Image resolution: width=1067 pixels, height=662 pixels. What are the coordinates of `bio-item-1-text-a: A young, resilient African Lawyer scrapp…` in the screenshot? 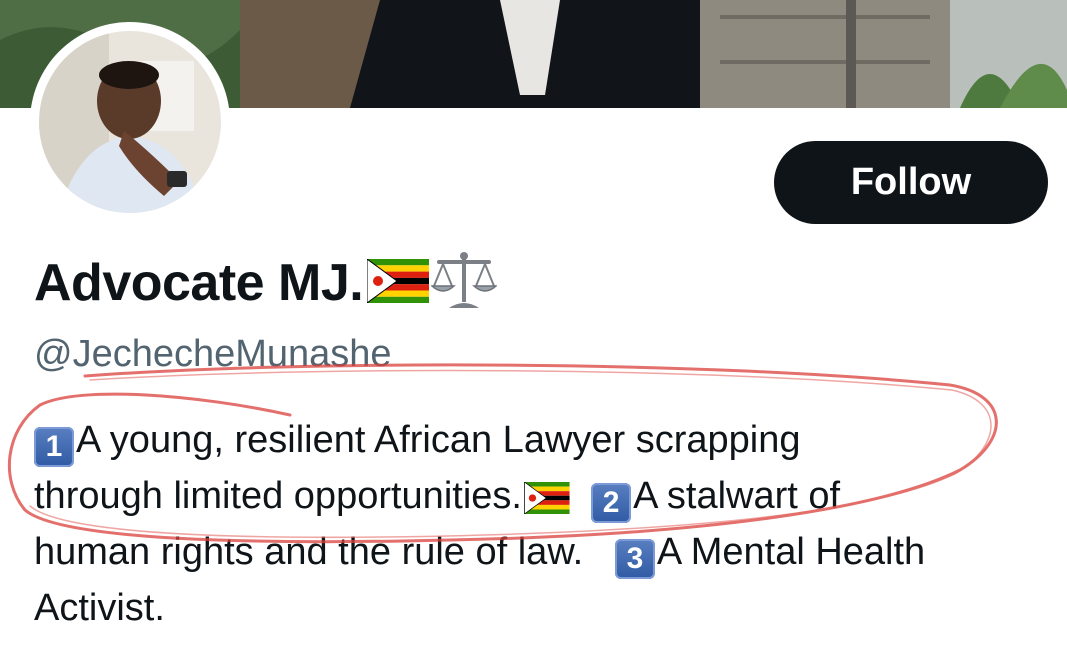 It's located at (438, 440).